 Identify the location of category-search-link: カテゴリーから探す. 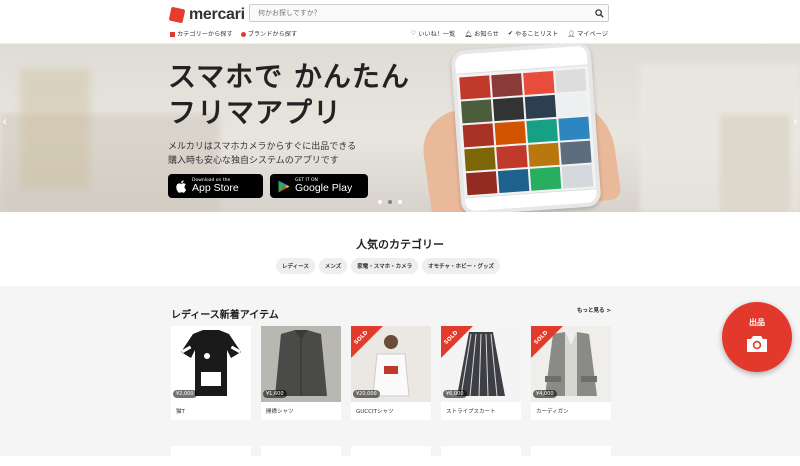
(201, 33).